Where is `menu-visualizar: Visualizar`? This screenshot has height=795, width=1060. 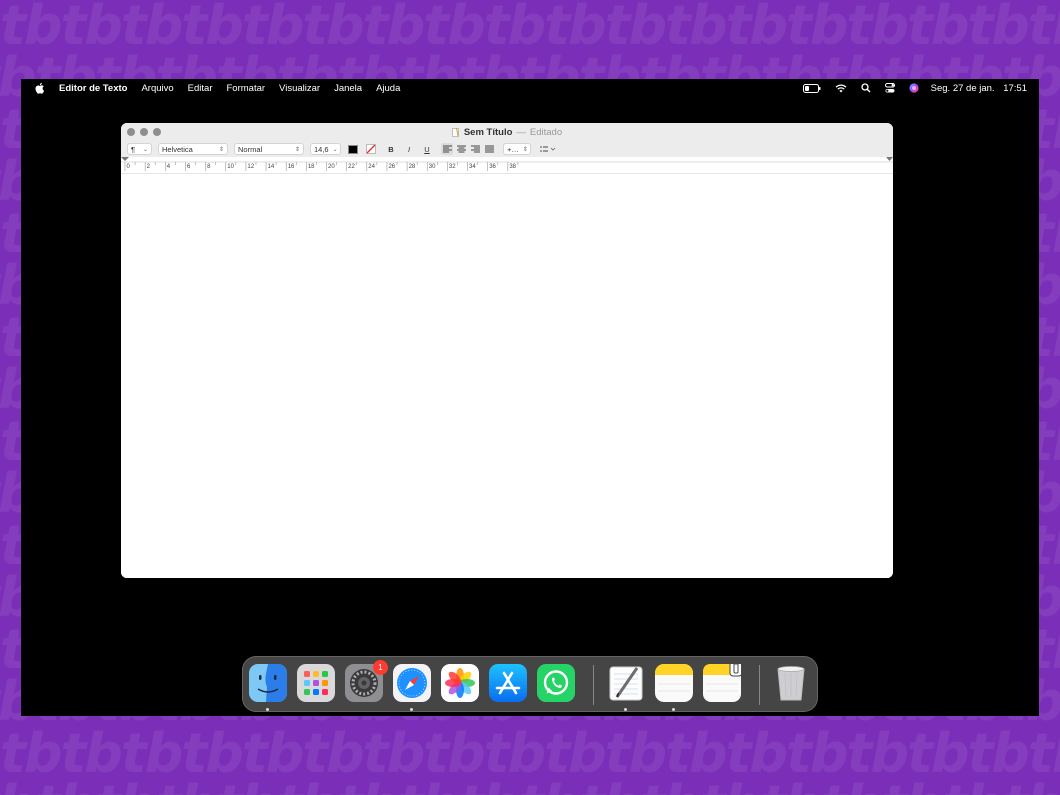
menu-visualizar: Visualizar is located at coordinates (299, 88).